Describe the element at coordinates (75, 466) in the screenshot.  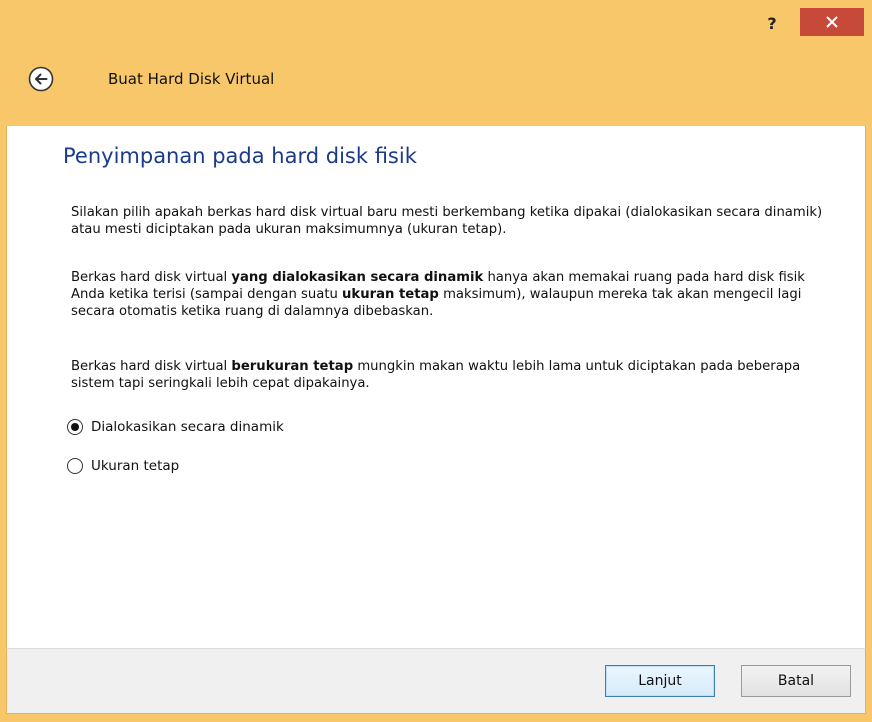
I see `radio-button-unselected` at that location.